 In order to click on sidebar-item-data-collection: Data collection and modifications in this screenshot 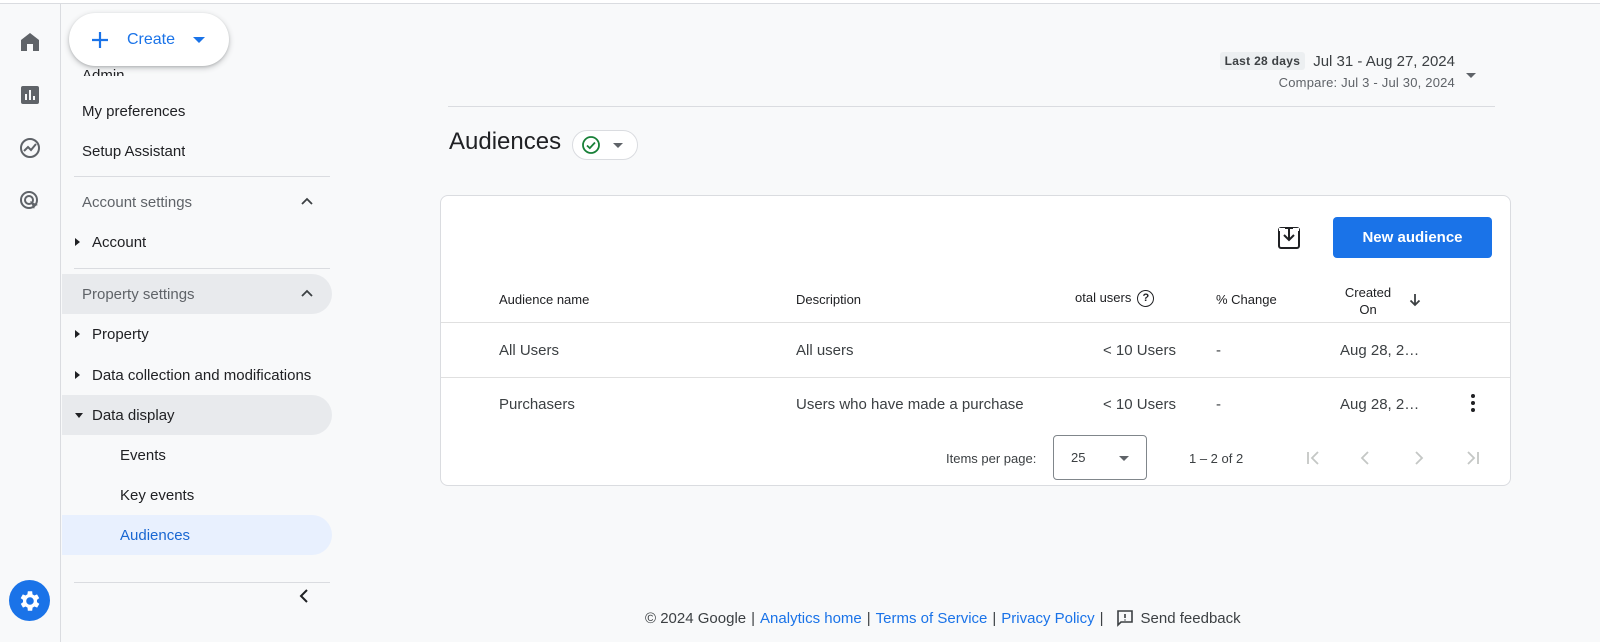, I will do `click(197, 375)`.